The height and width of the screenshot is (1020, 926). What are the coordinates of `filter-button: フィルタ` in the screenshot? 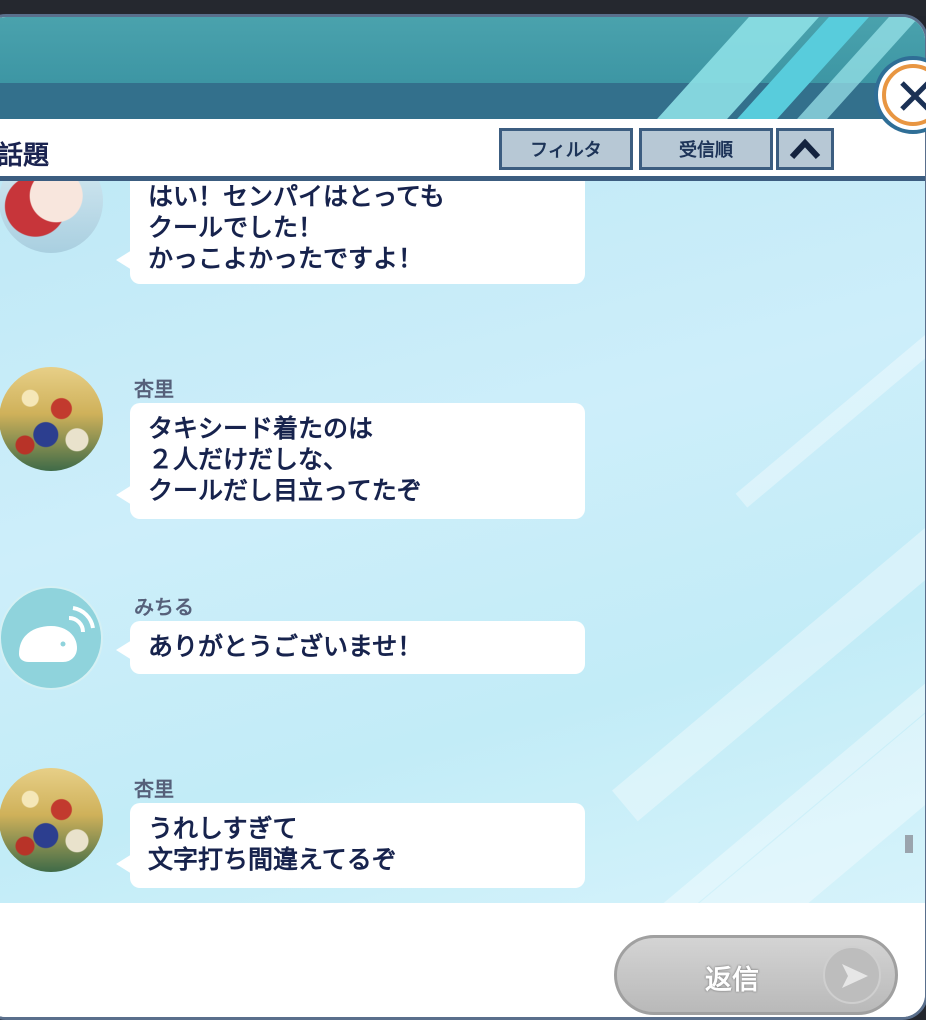 It's located at (566, 149).